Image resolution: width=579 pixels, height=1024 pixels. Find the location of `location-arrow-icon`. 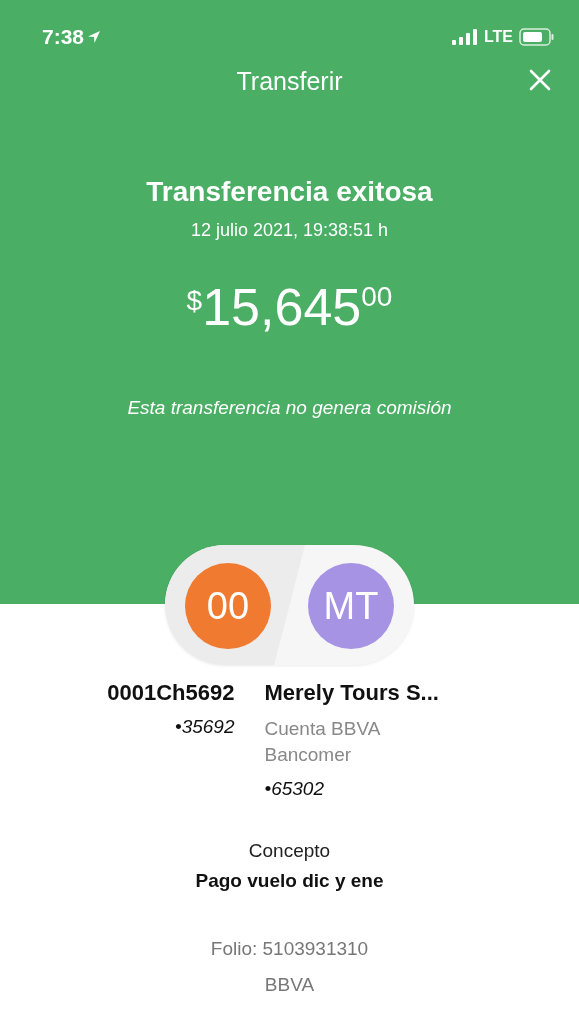

location-arrow-icon is located at coordinates (94, 37).